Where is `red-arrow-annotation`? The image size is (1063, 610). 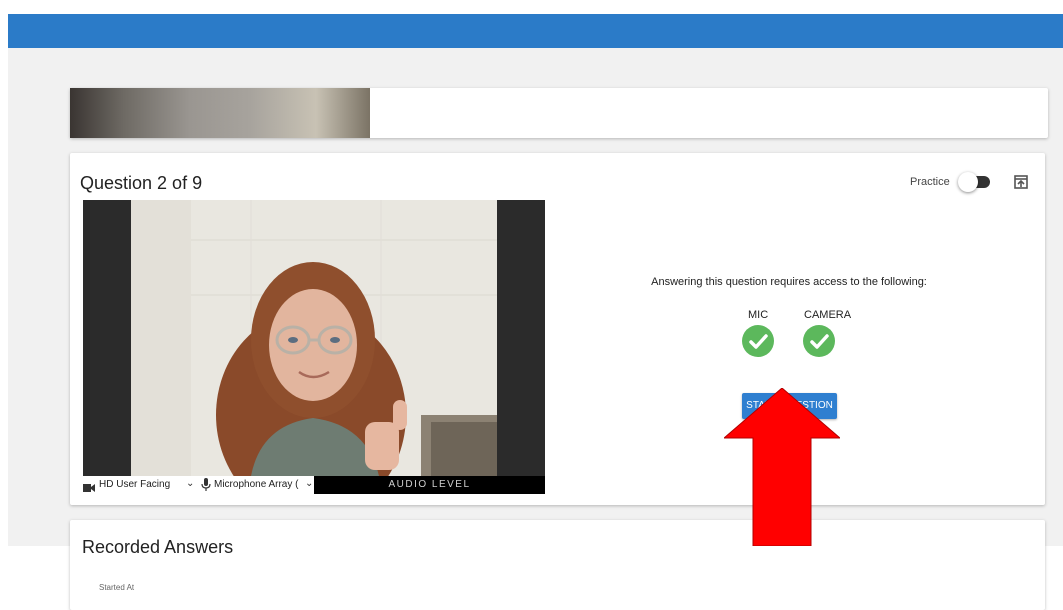 red-arrow-annotation is located at coordinates (782, 467).